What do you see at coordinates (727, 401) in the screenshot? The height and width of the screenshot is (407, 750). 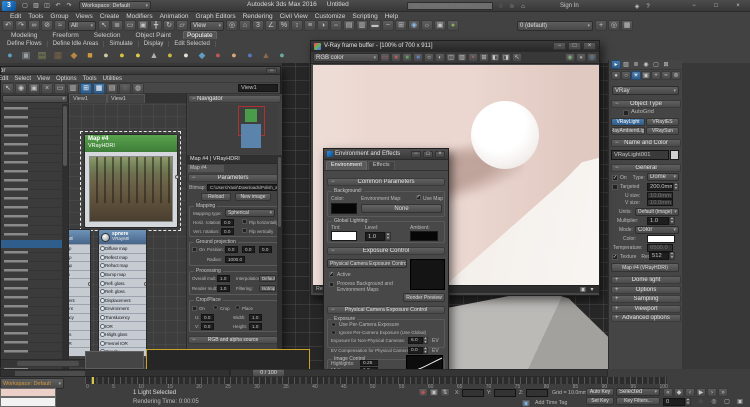 I see `zoom-extents-icon: ▢` at bounding box center [727, 401].